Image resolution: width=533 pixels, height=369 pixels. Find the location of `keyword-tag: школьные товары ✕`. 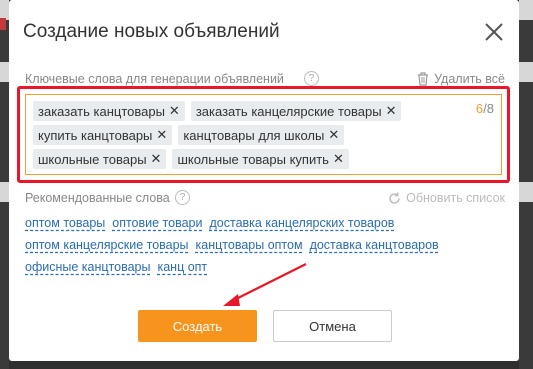

keyword-tag: школьные товары ✕ is located at coordinates (100, 159).